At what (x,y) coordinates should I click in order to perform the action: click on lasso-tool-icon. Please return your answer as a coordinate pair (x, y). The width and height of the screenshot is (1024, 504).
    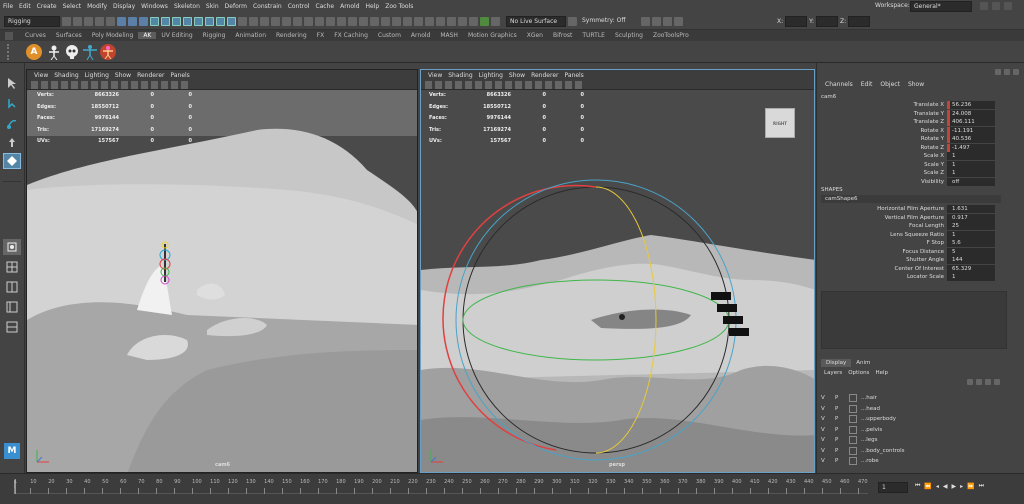
    Looking at the image, I should click on (12, 103).